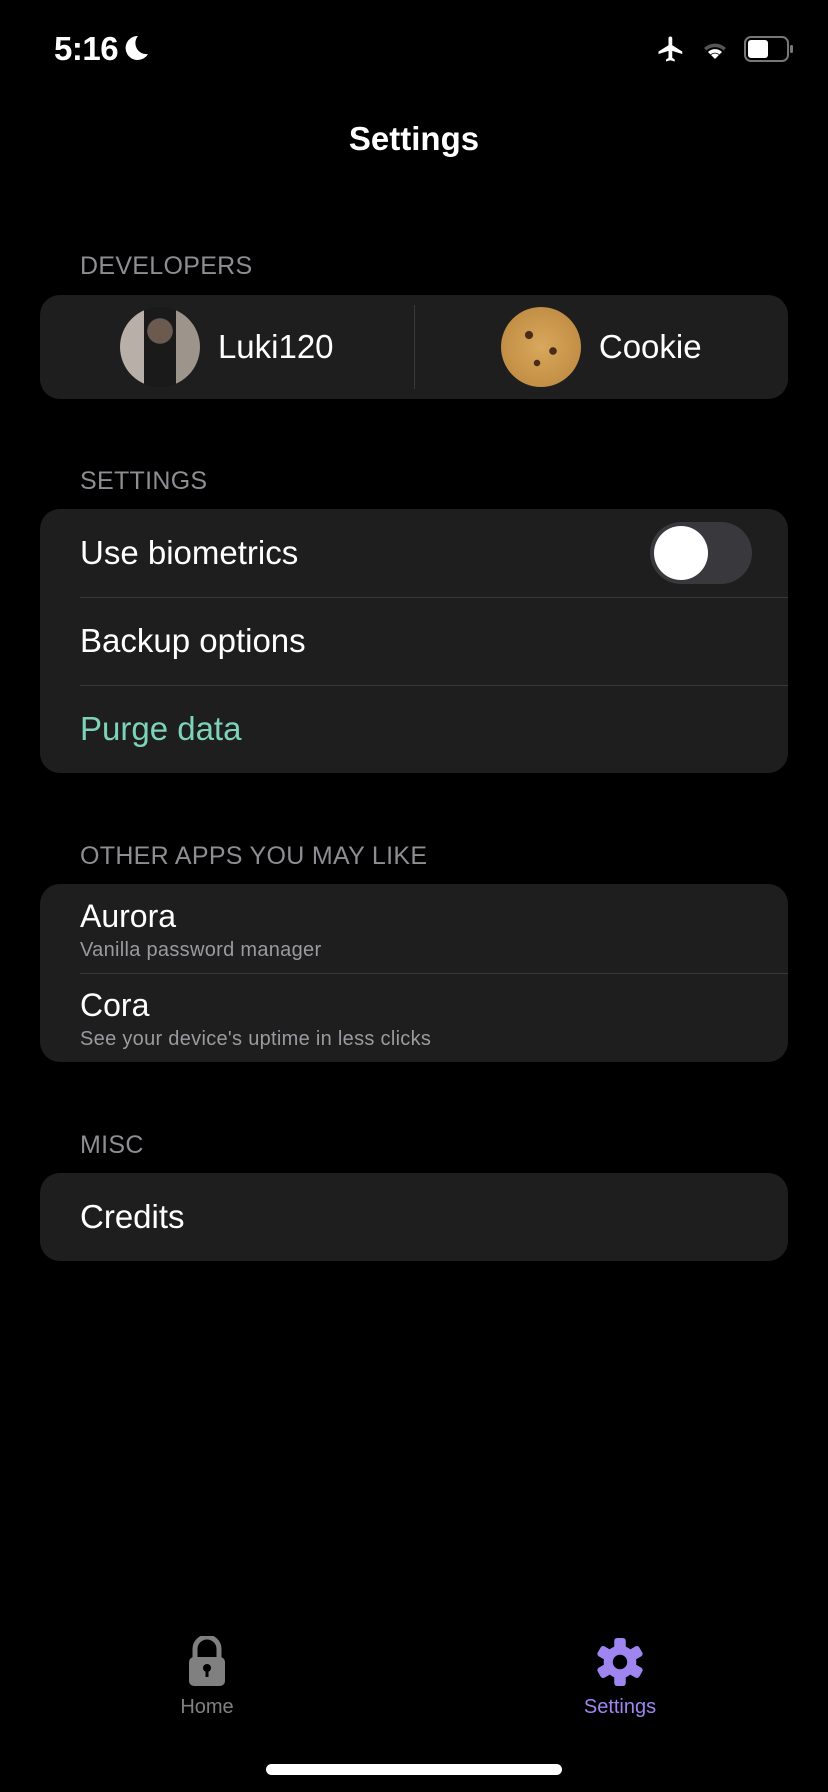  What do you see at coordinates (650, 346) in the screenshot?
I see `developer-name: Cookie` at bounding box center [650, 346].